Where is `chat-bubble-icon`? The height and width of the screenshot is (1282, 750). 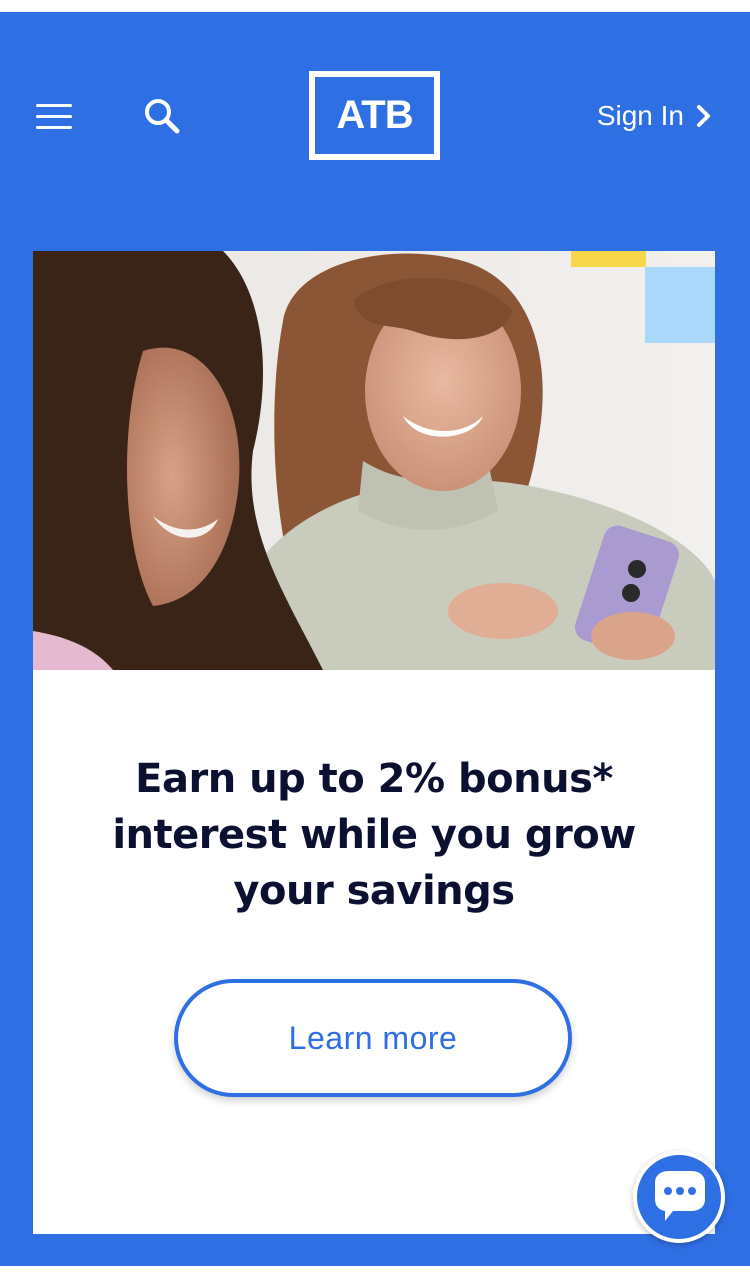 chat-bubble-icon is located at coordinates (679, 1197).